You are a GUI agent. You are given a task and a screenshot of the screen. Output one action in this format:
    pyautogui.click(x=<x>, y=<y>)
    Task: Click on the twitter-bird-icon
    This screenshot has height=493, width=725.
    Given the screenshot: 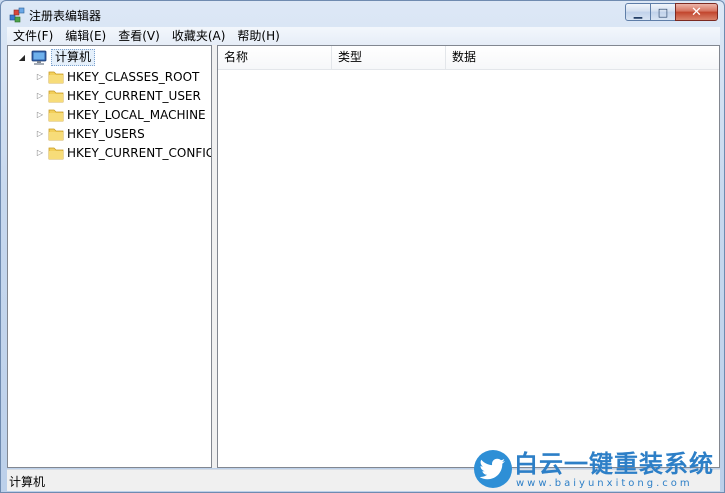 What is the action you would take?
    pyautogui.click(x=492, y=469)
    